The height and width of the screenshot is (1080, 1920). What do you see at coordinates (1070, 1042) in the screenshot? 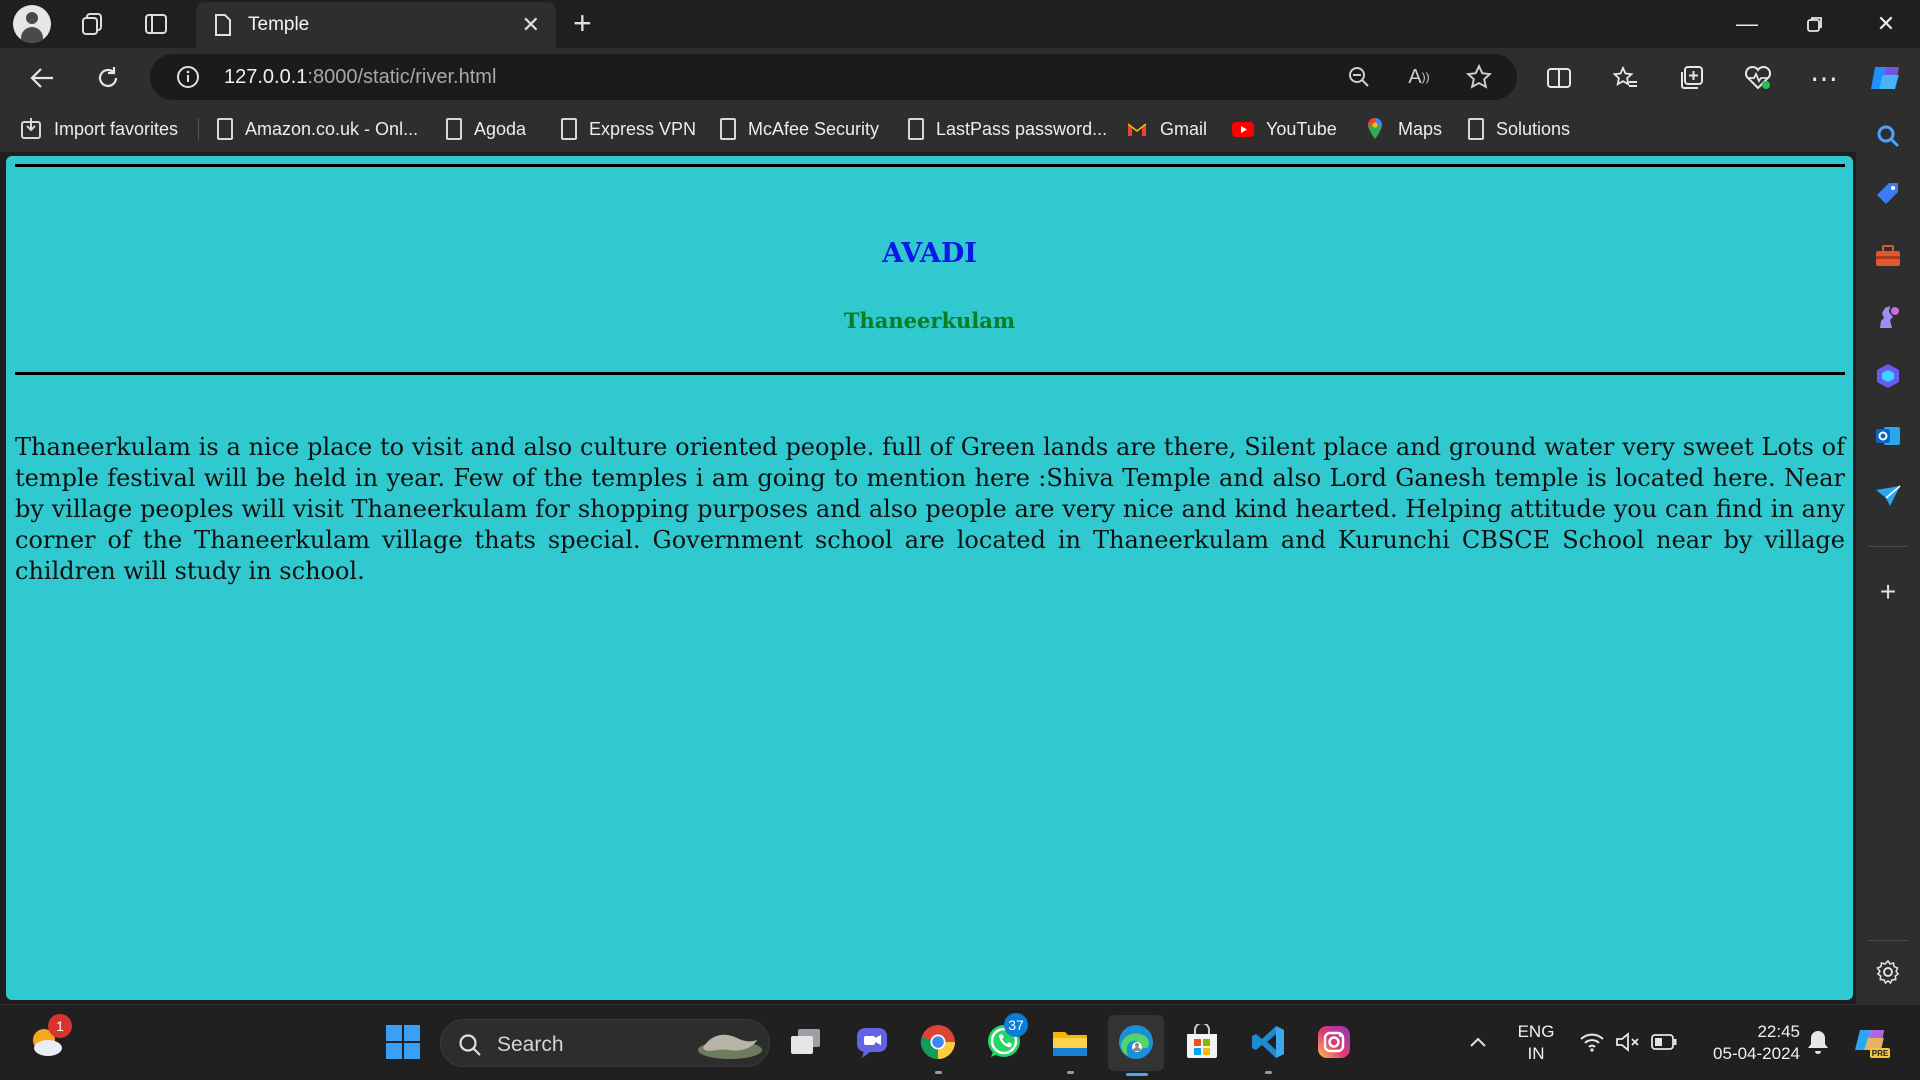
I see `file-explorer-icon` at bounding box center [1070, 1042].